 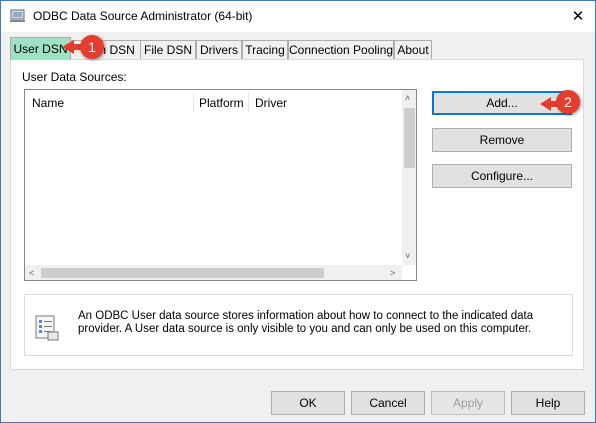 I want to click on scroll-left-icon: <, so click(x=31, y=273).